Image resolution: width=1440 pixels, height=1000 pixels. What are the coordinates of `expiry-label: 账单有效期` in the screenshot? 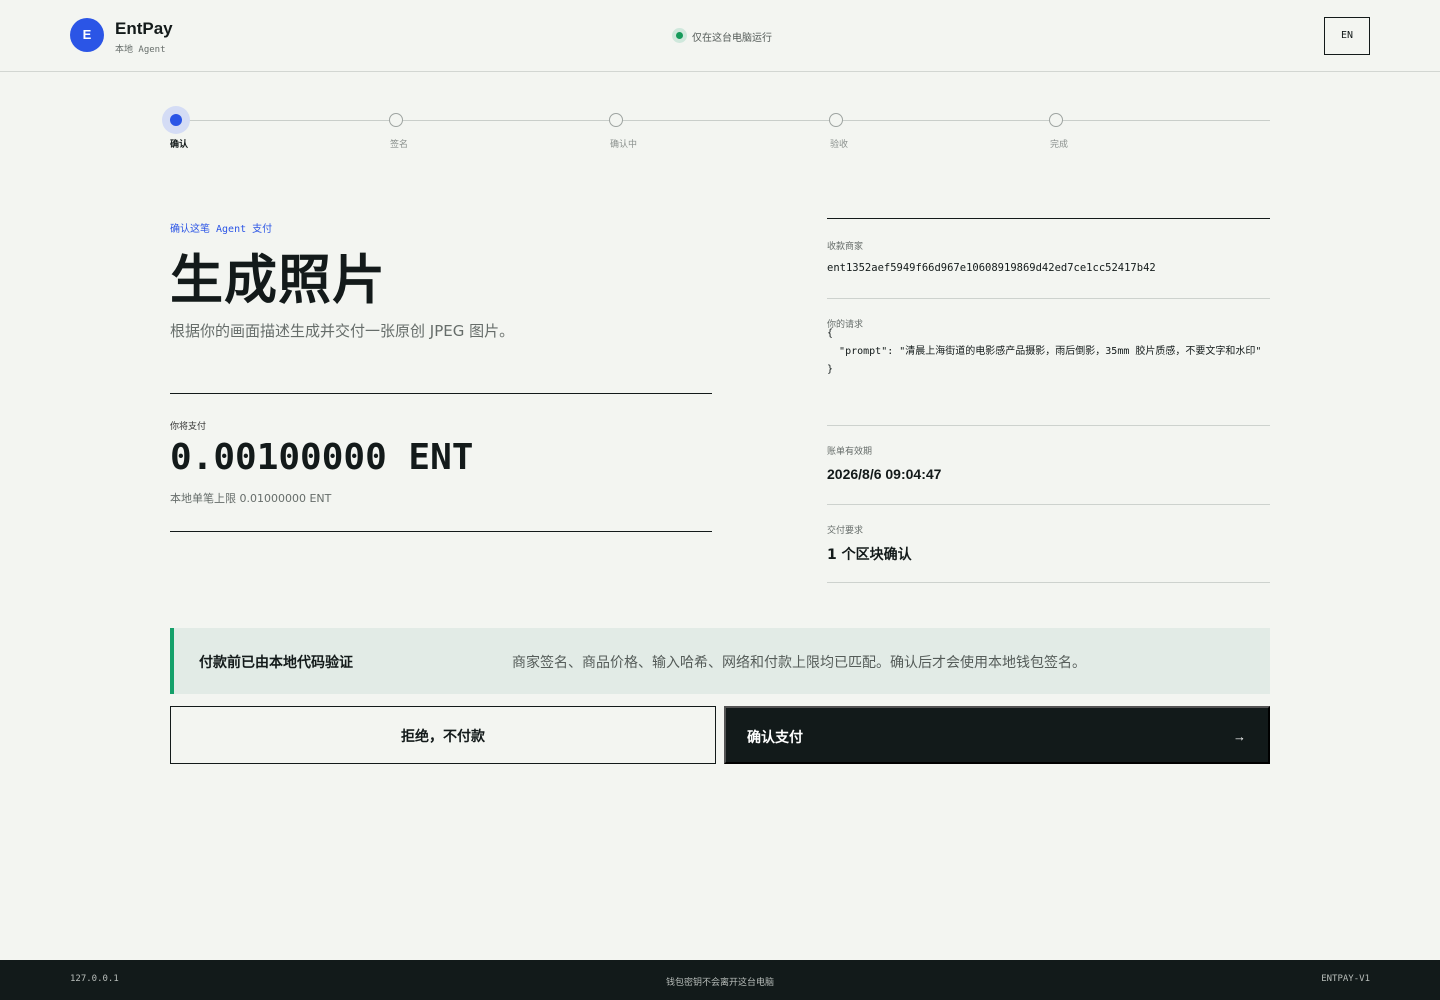 It's located at (850, 452).